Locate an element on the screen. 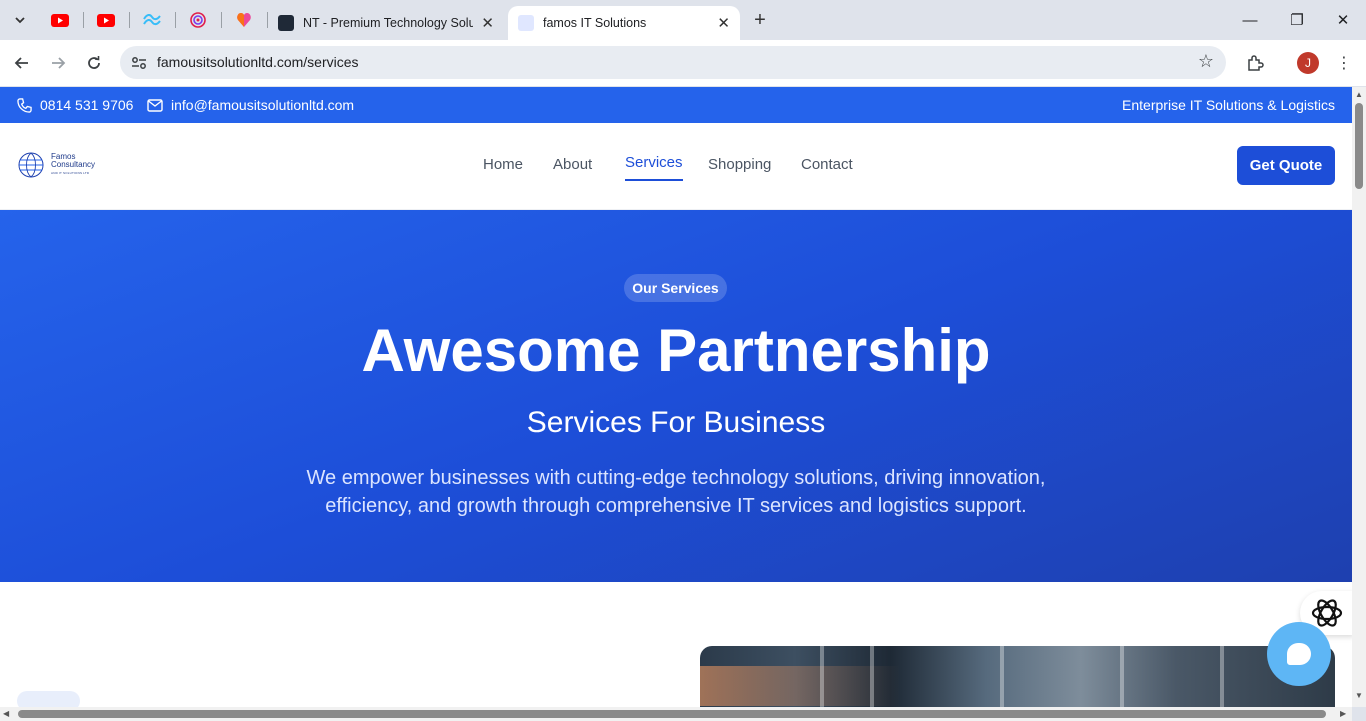 The image size is (1366, 721). reload-button is located at coordinates (94, 63).